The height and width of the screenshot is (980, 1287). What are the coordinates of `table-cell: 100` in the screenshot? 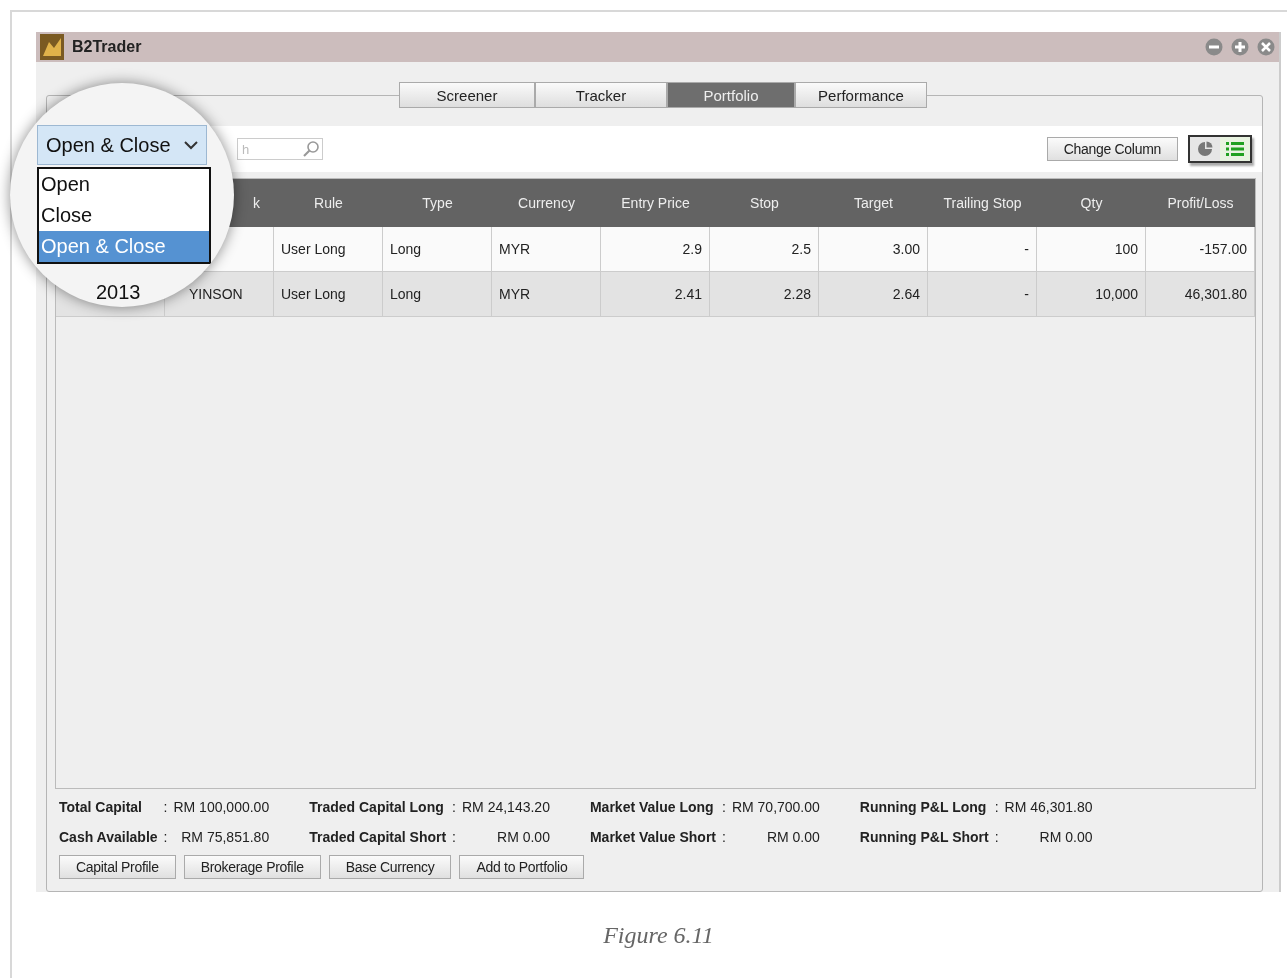 It's located at (1126, 249).